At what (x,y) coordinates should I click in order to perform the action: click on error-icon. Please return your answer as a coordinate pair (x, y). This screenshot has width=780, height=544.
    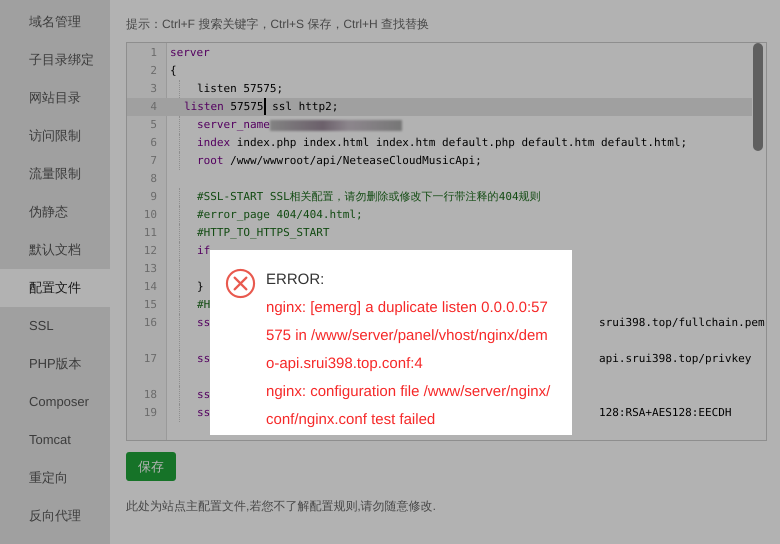
    Looking at the image, I should click on (240, 283).